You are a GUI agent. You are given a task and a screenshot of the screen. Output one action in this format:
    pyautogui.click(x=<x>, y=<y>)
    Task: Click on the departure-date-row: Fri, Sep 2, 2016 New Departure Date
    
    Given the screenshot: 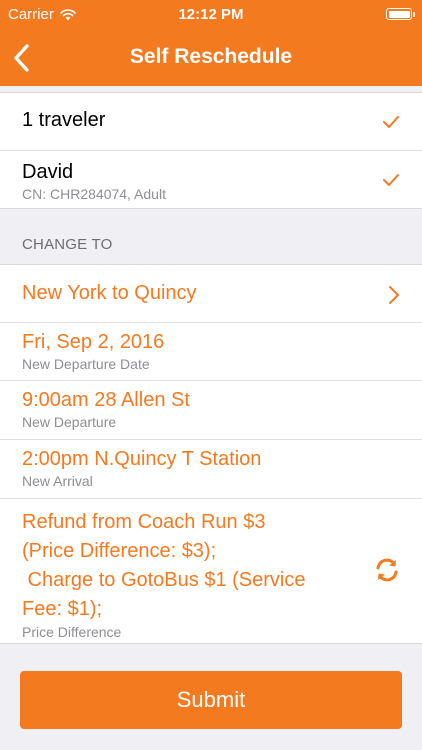 What is the action you would take?
    pyautogui.click(x=211, y=352)
    